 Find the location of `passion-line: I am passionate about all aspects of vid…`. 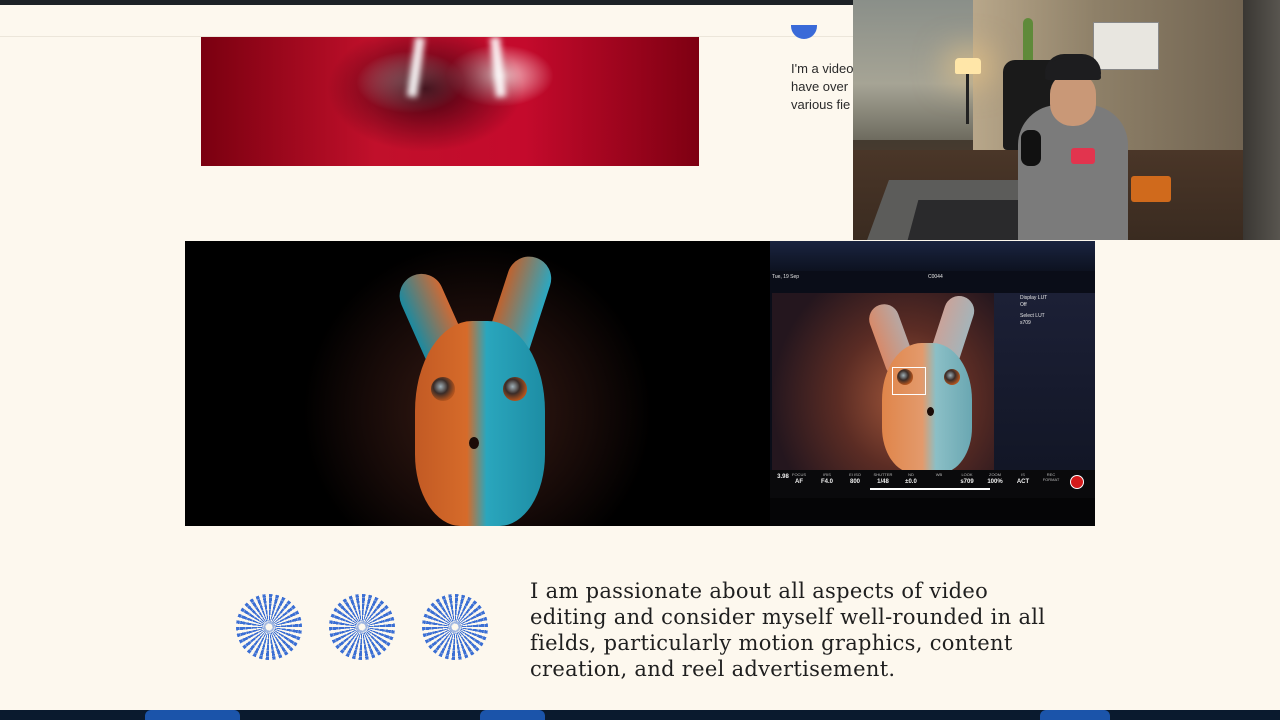

passion-line: I am passionate about all aspects of vid… is located at coordinates (759, 591).